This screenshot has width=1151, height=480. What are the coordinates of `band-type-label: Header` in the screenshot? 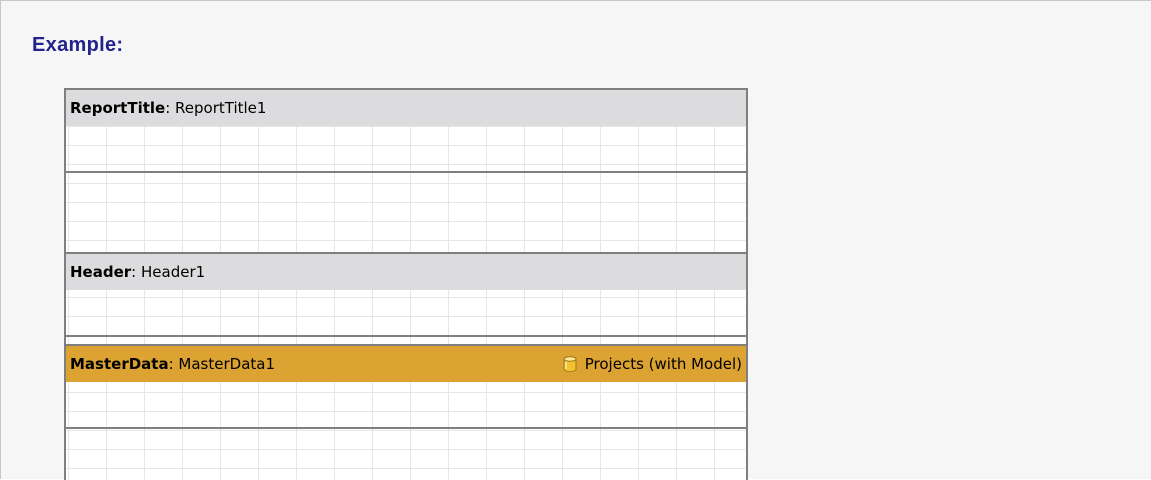 It's located at (101, 272).